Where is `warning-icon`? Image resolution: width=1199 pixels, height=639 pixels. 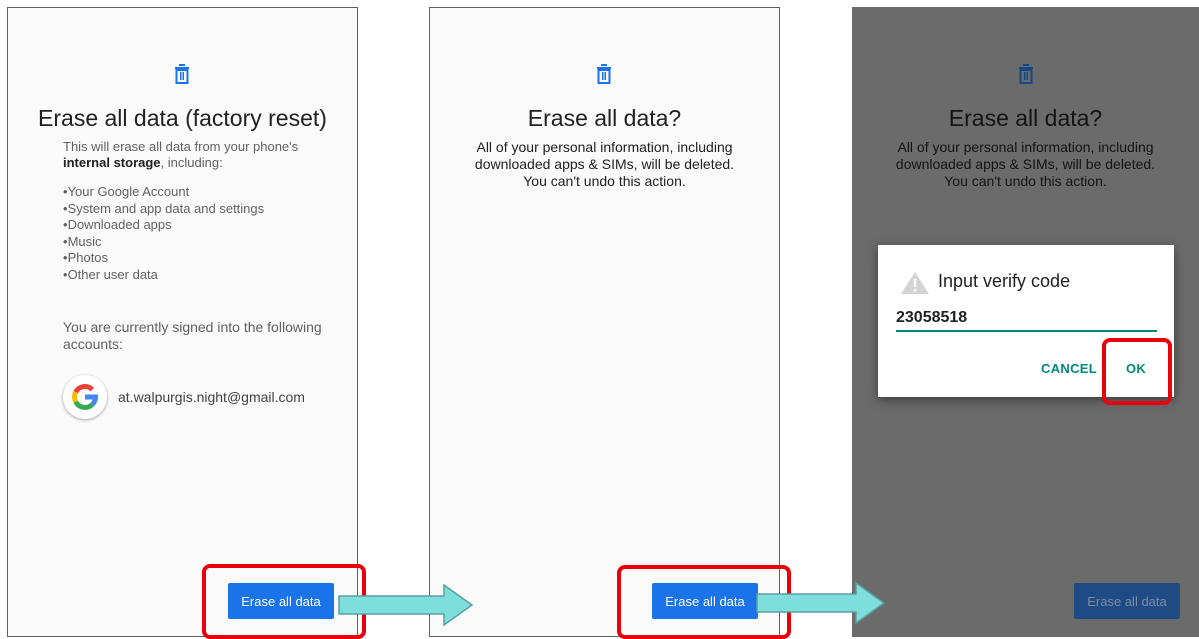
warning-icon is located at coordinates (915, 283).